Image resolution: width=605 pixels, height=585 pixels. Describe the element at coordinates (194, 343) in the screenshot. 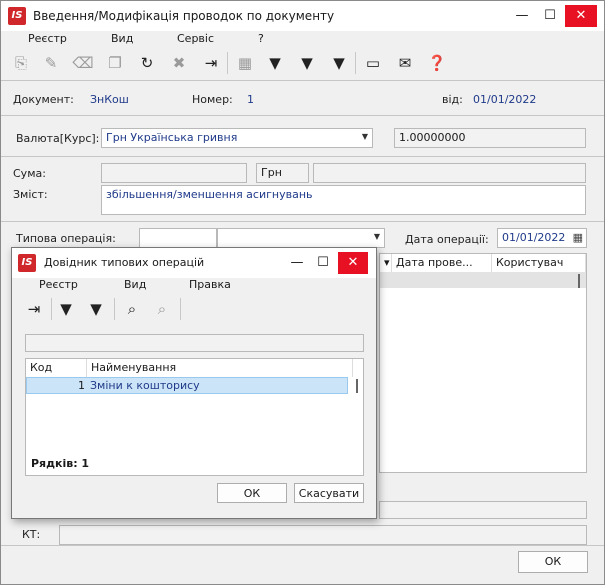

I see `dialog-search-field` at that location.